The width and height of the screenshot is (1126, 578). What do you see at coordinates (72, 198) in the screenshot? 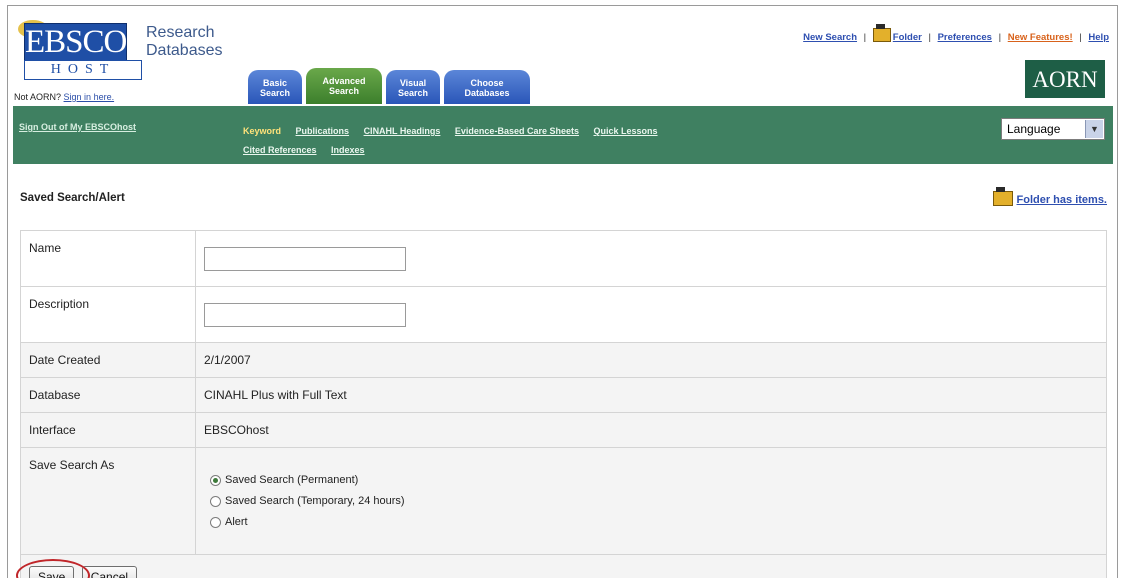
I see `page-title: Saved Search/Alert` at bounding box center [72, 198].